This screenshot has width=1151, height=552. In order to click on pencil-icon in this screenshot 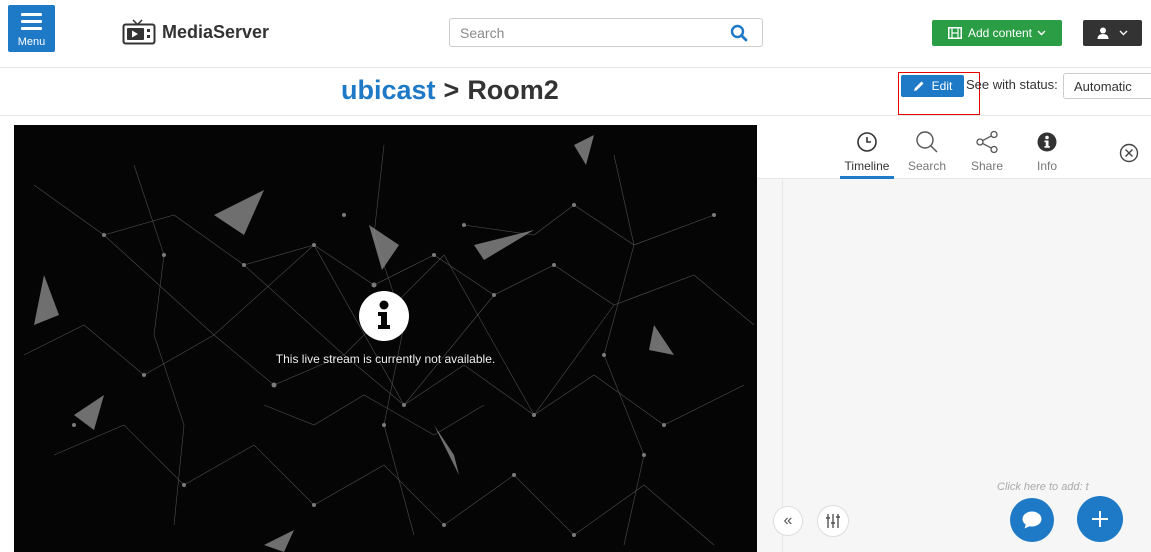, I will do `click(918, 86)`.